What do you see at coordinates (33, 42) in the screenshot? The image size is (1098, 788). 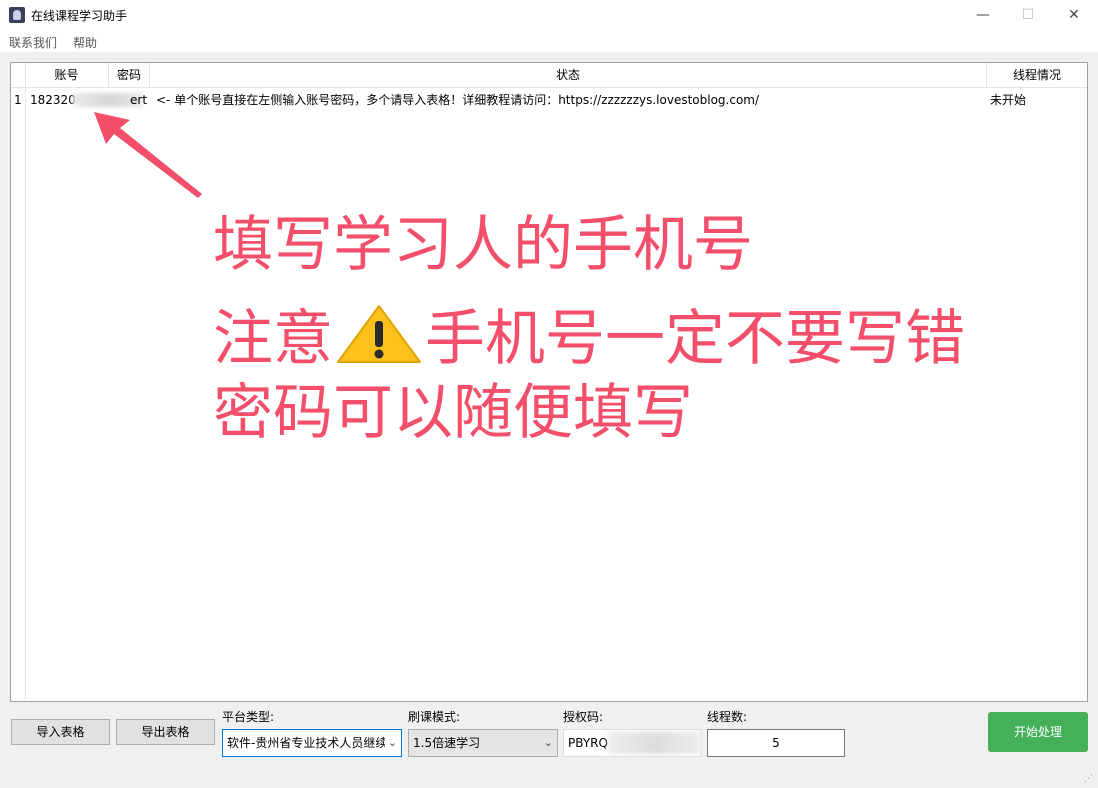 I see `menu-contact-us: 联系我们` at bounding box center [33, 42].